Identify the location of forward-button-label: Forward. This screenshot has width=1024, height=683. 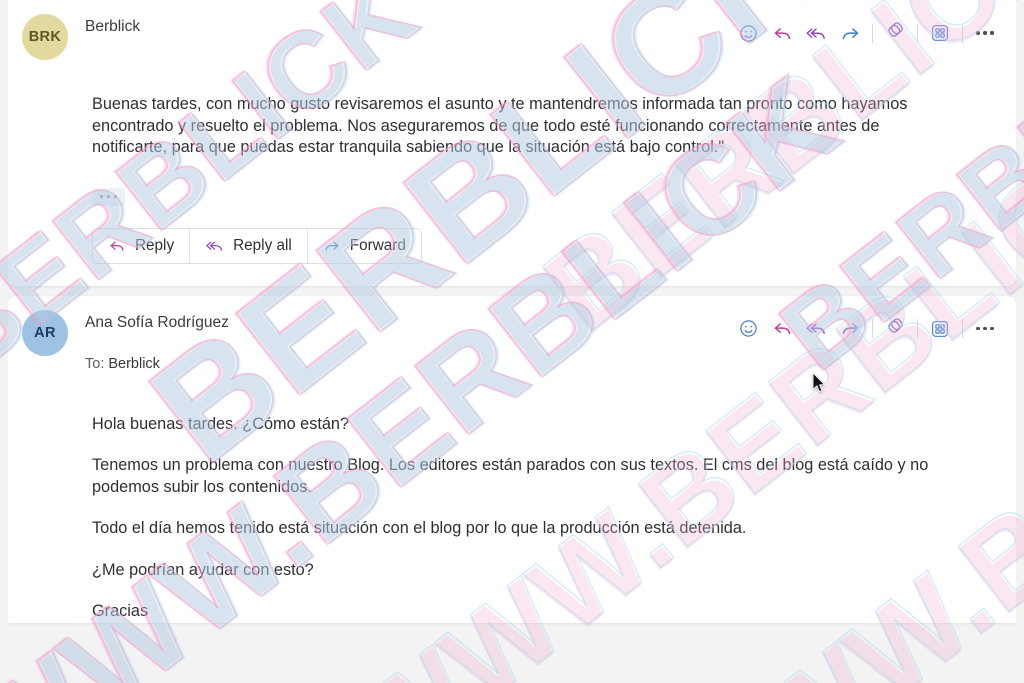
(377, 245).